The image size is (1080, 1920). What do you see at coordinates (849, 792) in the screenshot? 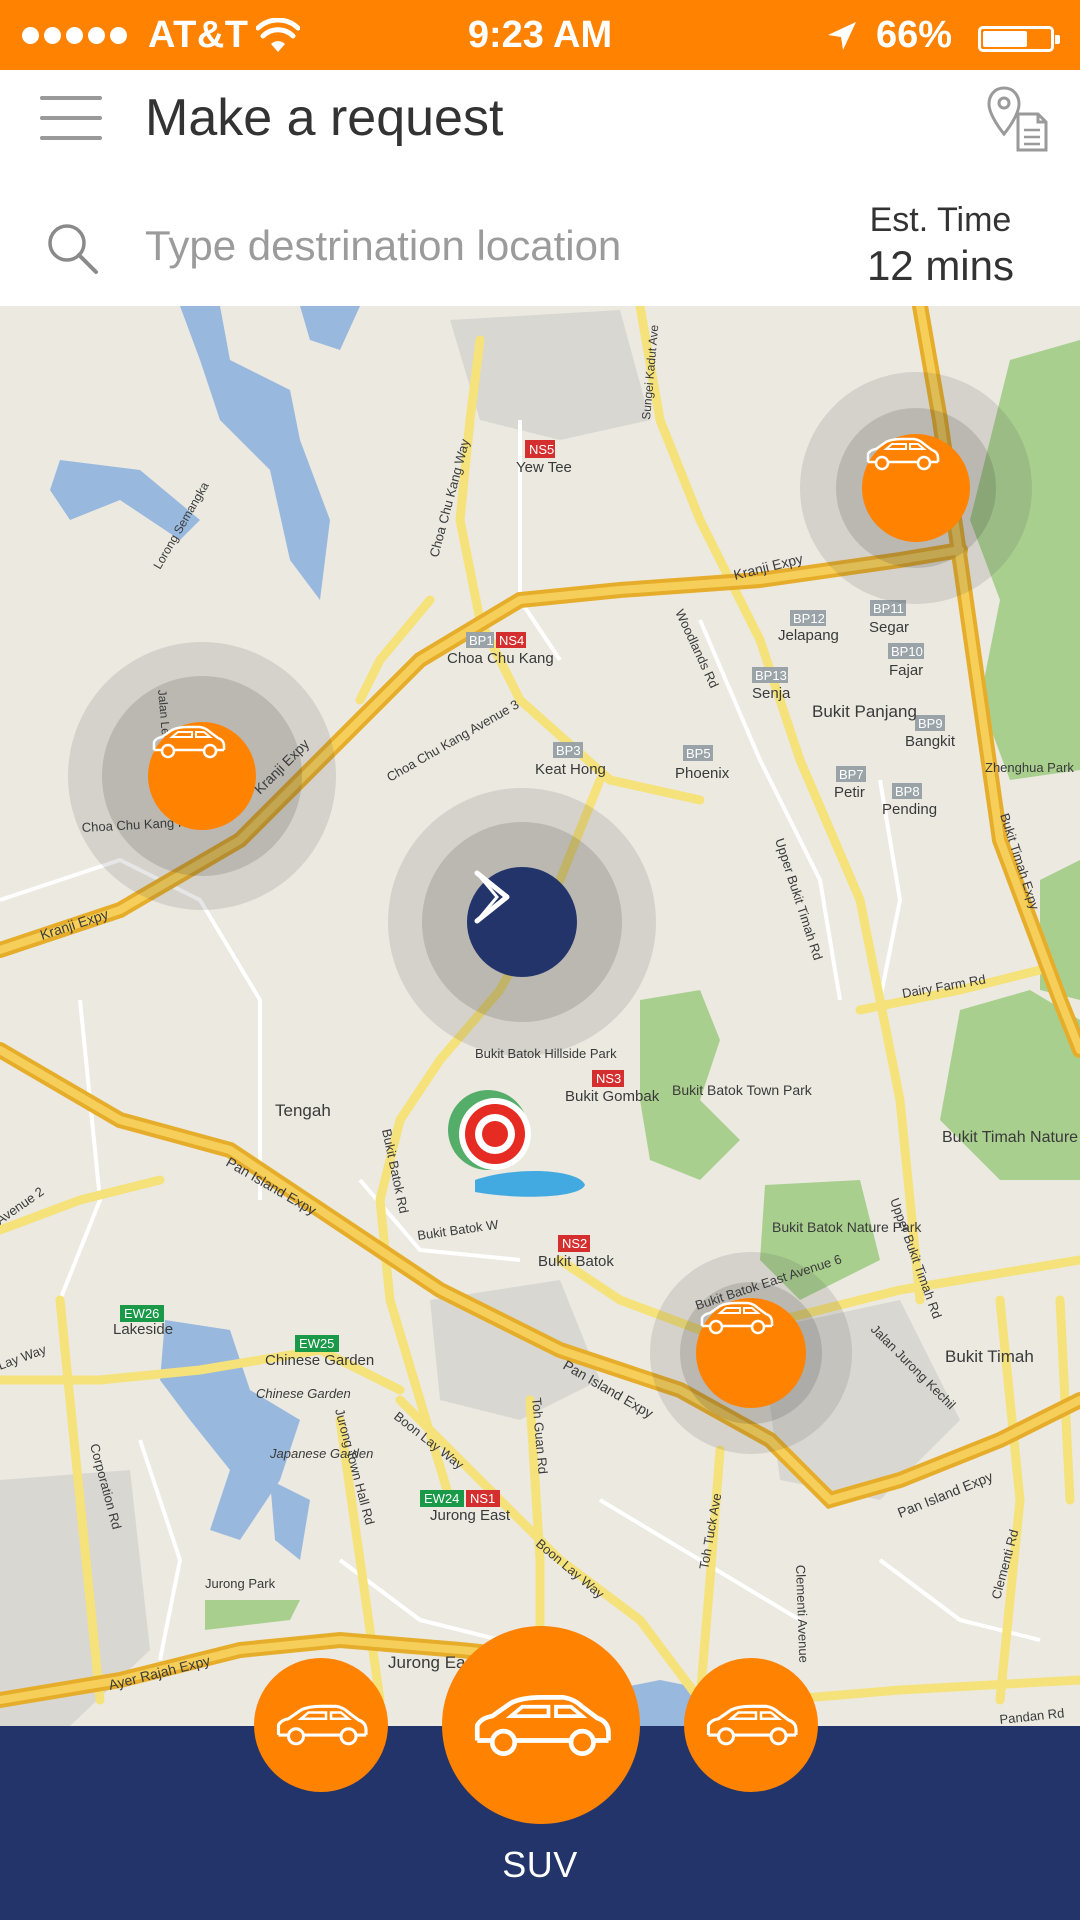
I see `place-label: Petir` at bounding box center [849, 792].